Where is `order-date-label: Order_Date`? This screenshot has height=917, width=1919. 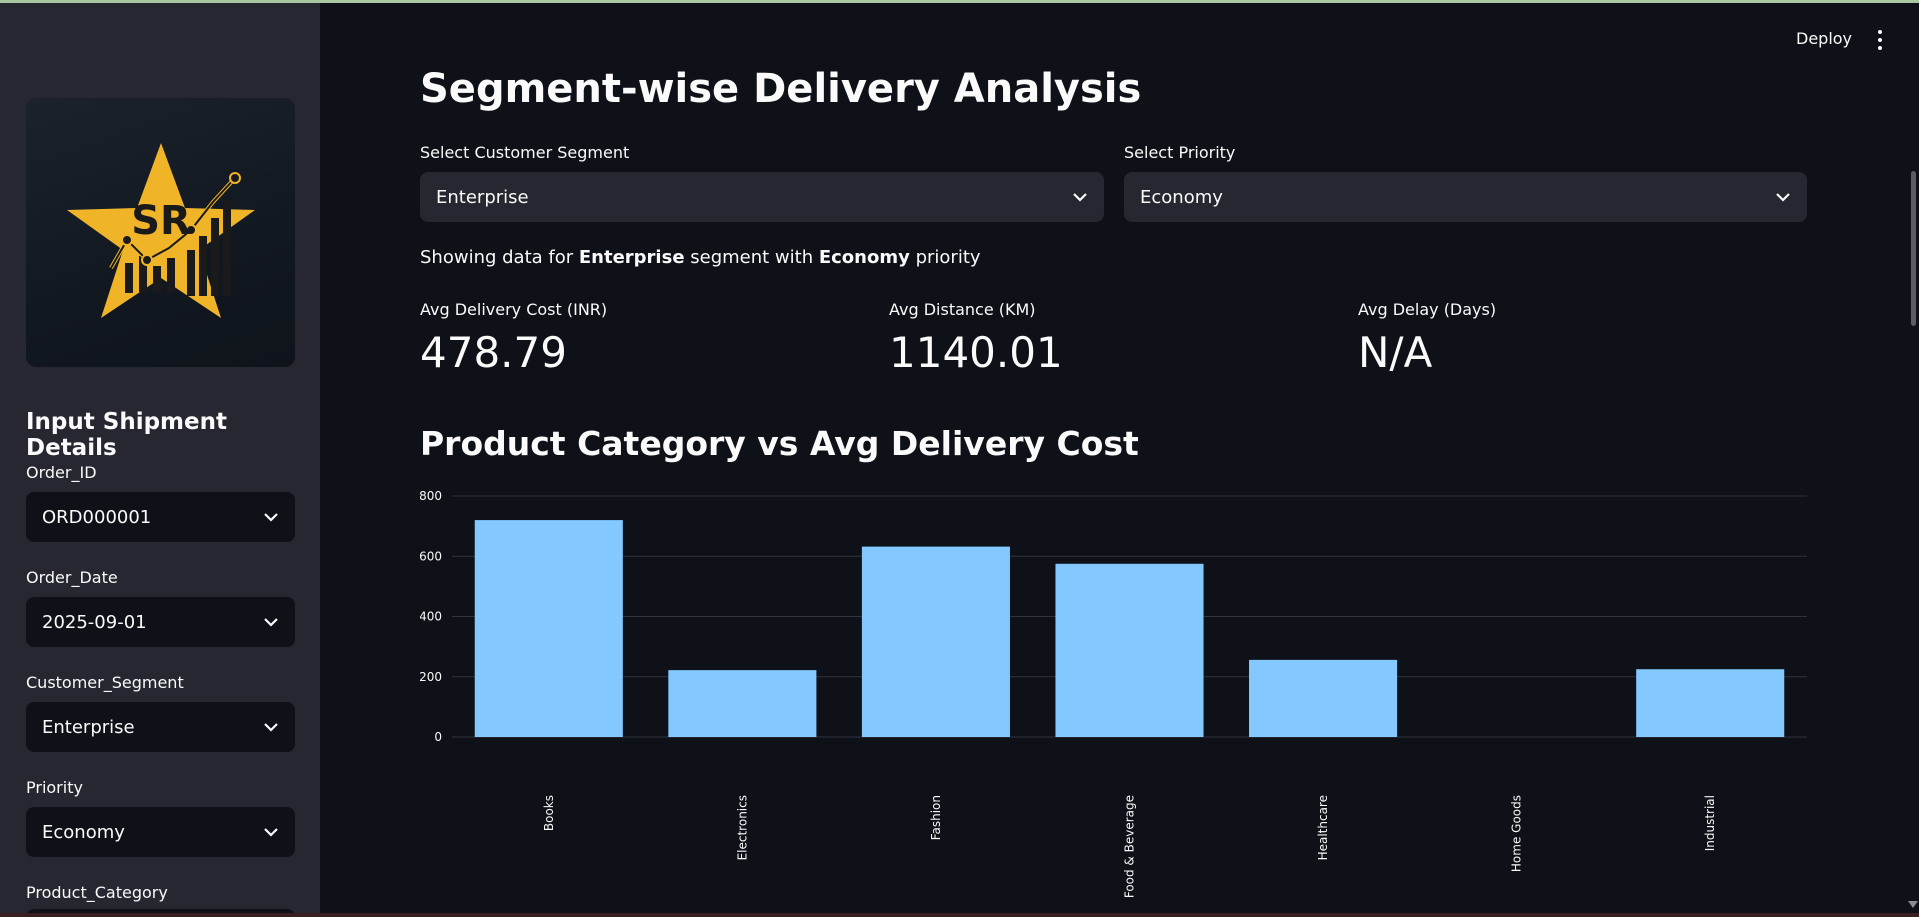 order-date-label: Order_Date is located at coordinates (72, 577).